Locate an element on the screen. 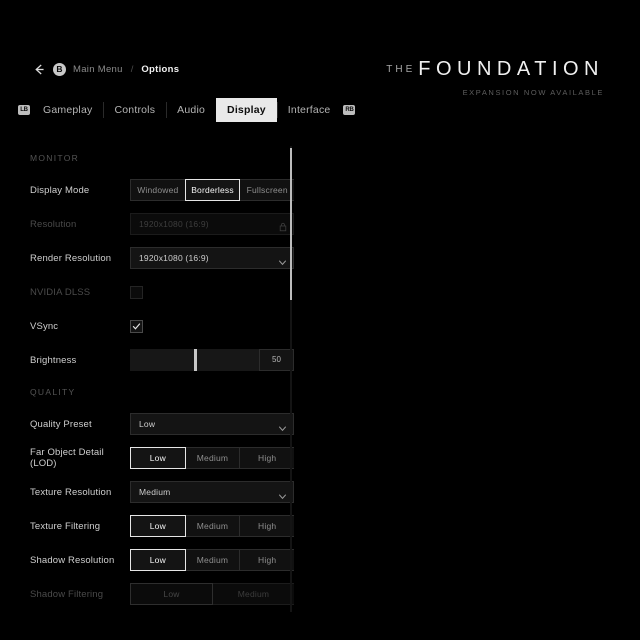  dropdown-value-resolution: 1920x1080 (16:9) is located at coordinates (174, 224).